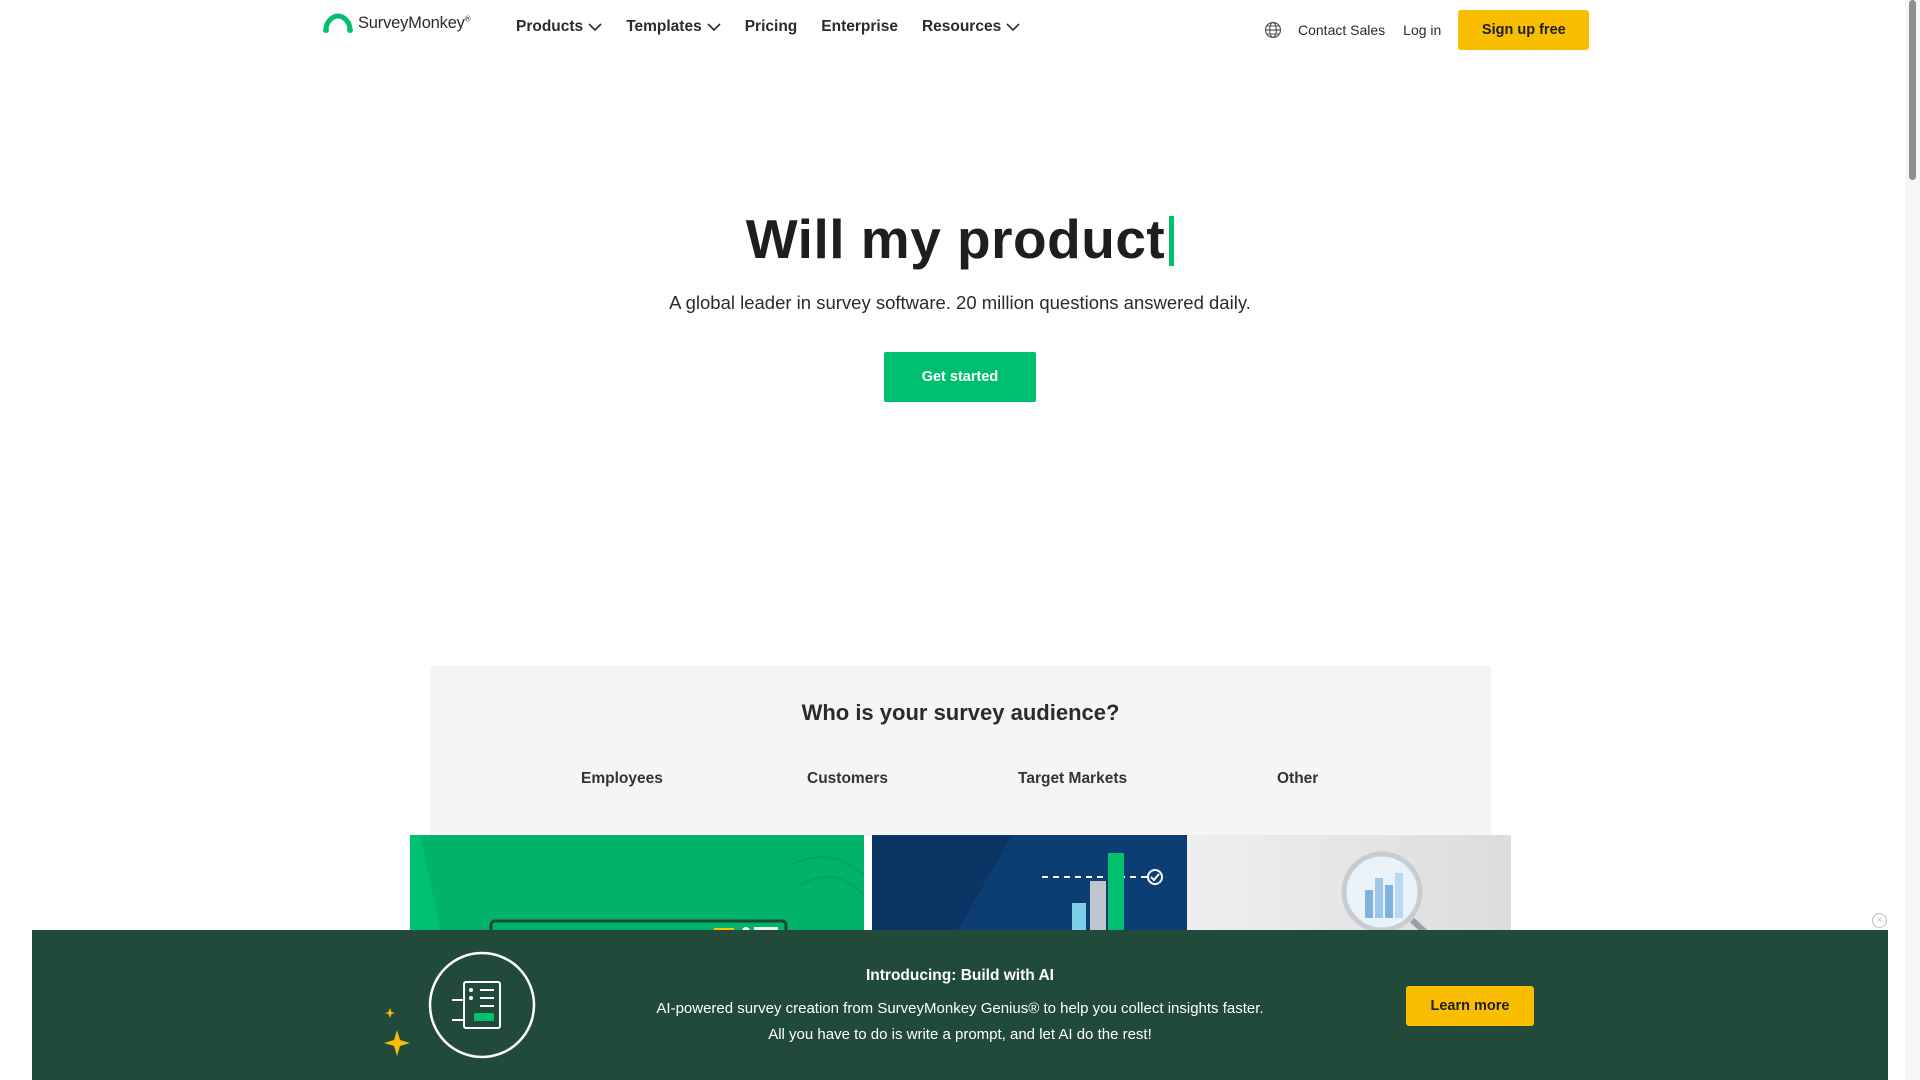 The height and width of the screenshot is (1080, 1920). Describe the element at coordinates (1273, 30) in the screenshot. I see `globe-icon` at that location.